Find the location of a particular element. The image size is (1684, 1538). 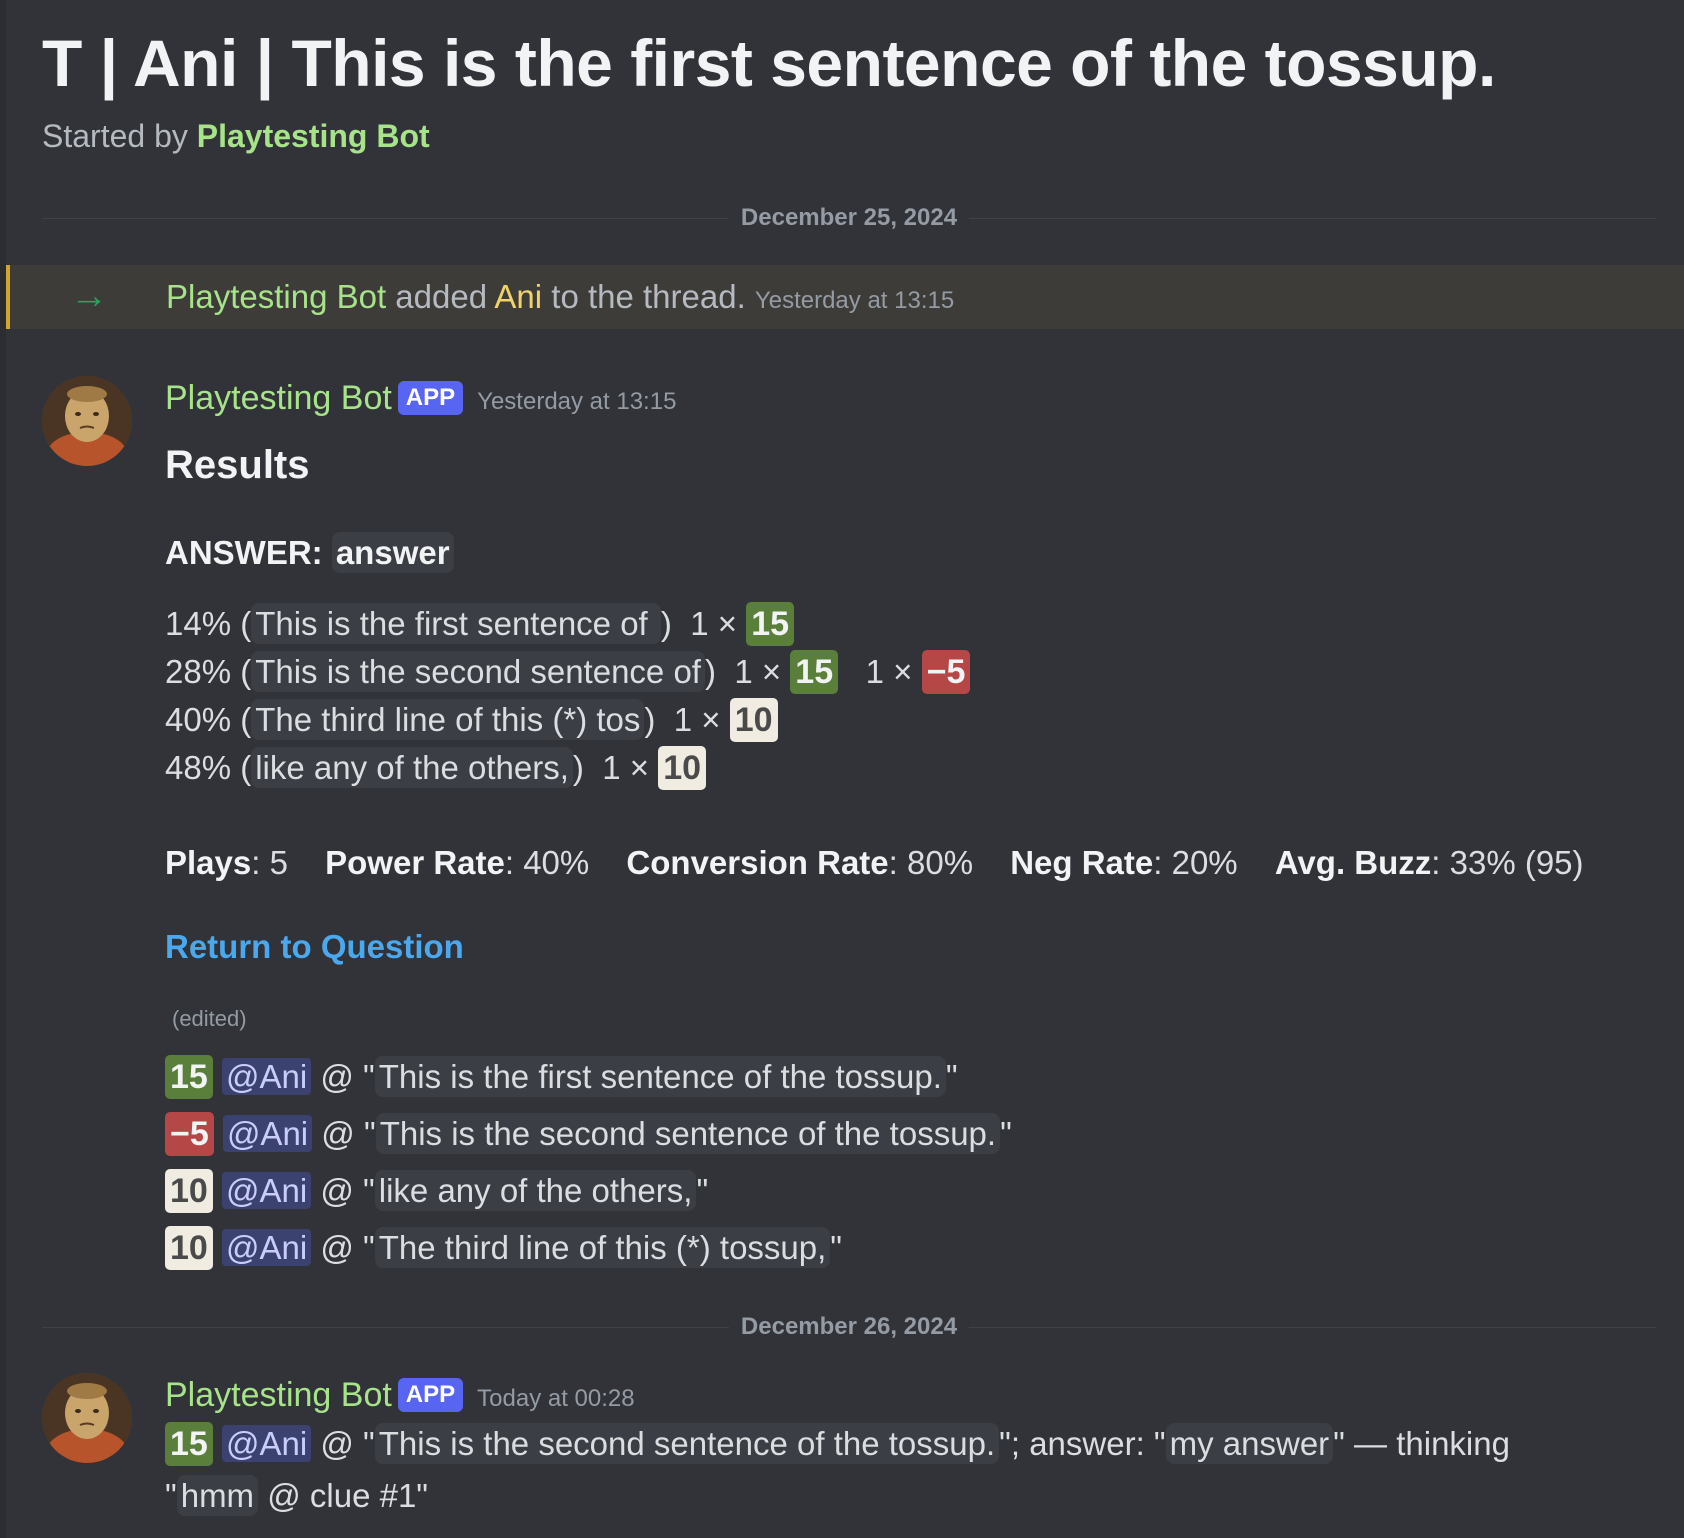

buzz-percent: 28% ( is located at coordinates (208, 671).